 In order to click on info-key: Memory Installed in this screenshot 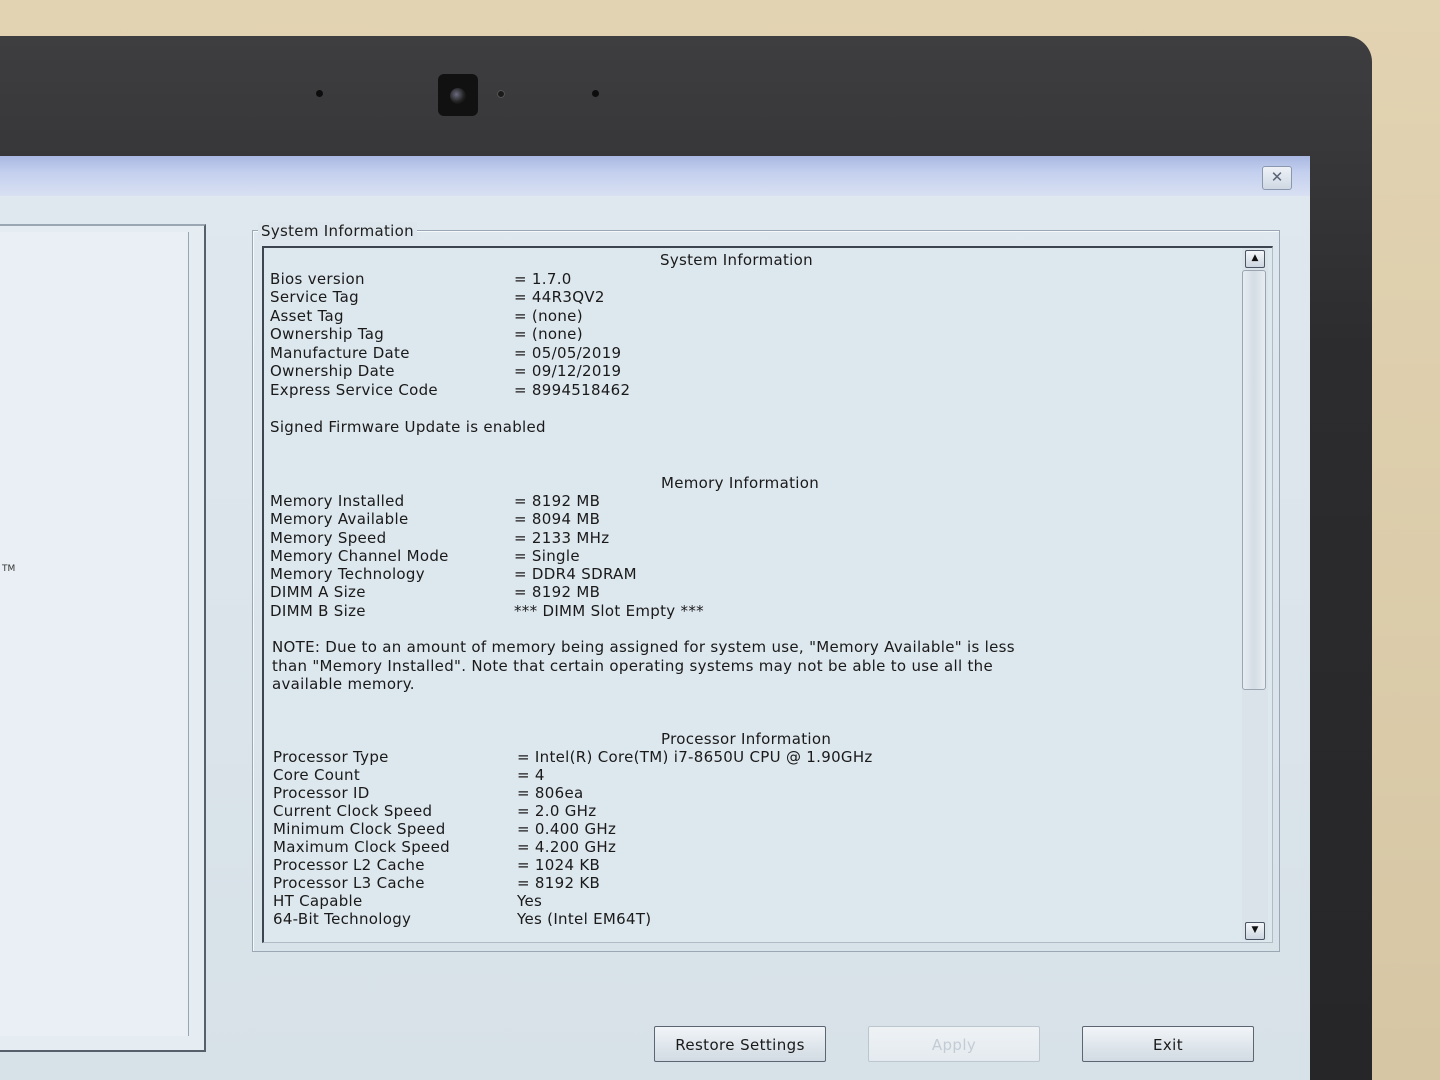, I will do `click(337, 501)`.